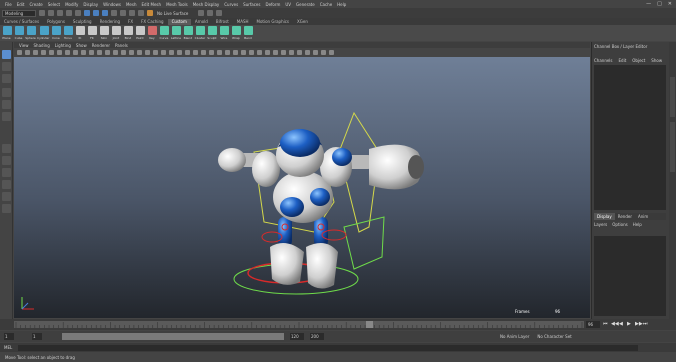 The image size is (676, 362). I want to click on undo-icon, so click(69, 13).